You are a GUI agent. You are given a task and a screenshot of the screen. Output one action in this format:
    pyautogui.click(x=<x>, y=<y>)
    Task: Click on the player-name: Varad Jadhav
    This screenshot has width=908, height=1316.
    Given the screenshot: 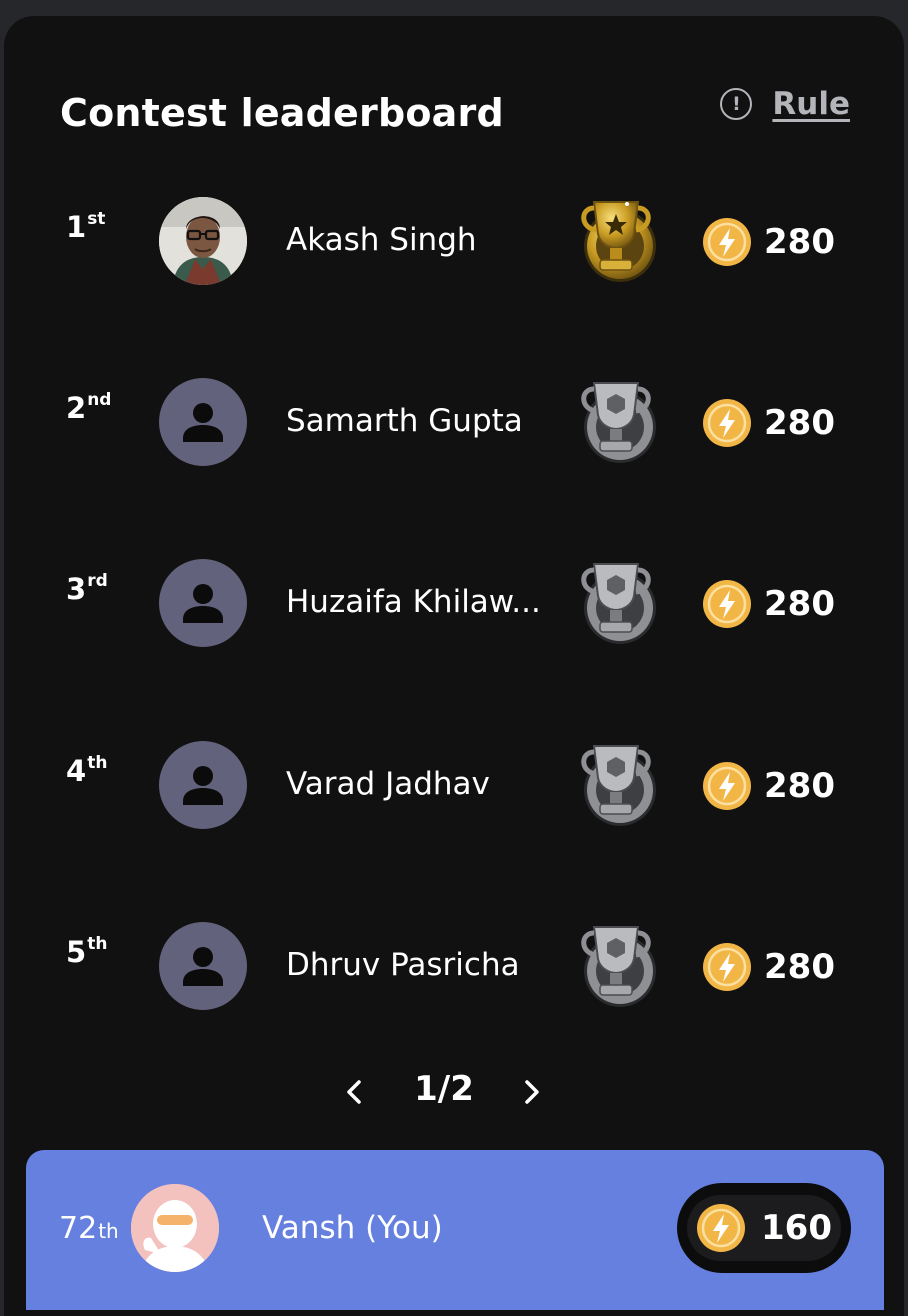 What is the action you would take?
    pyautogui.click(x=388, y=784)
    